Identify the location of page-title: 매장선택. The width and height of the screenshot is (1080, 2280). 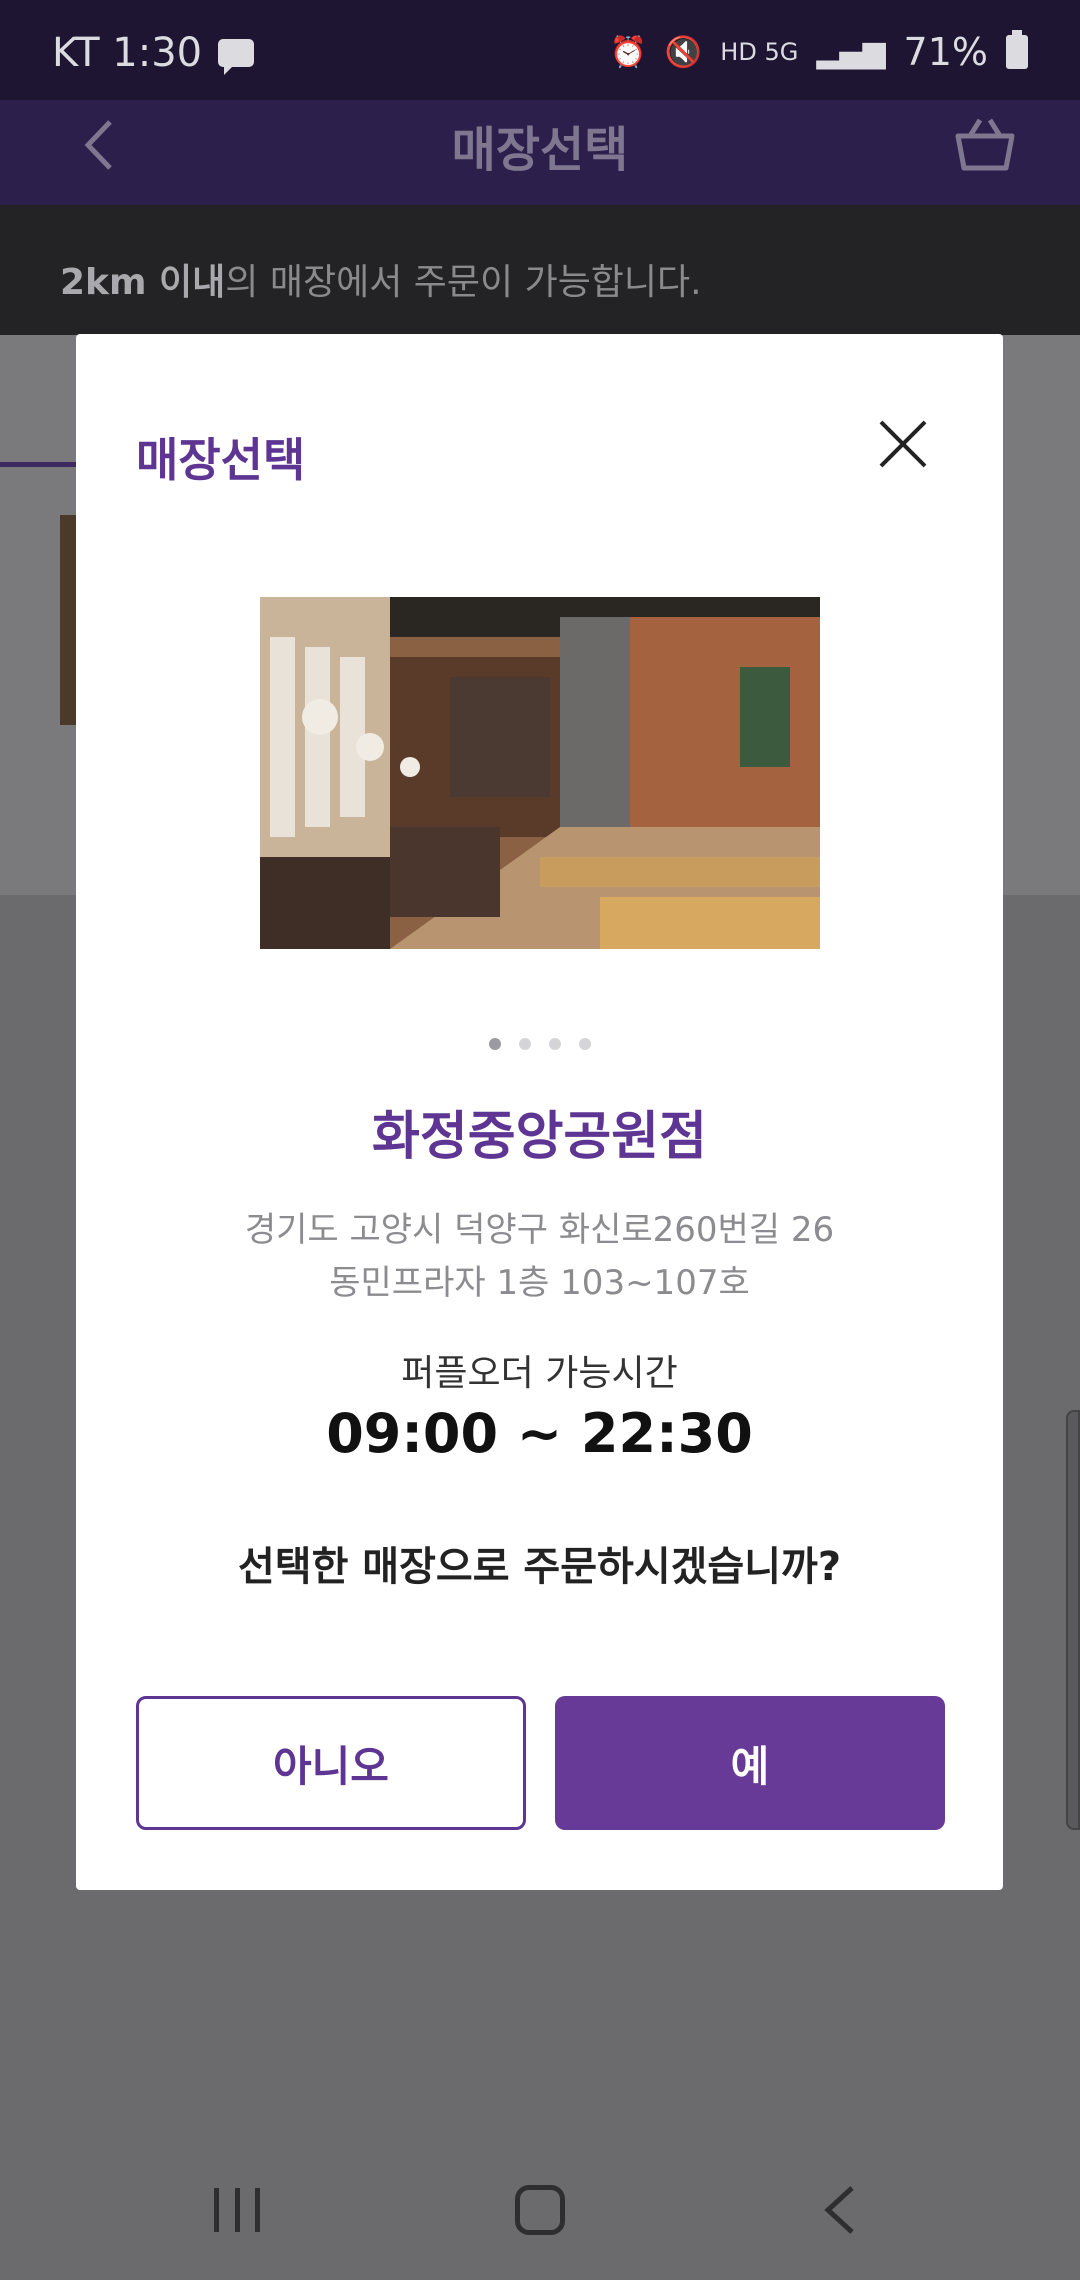
(540, 150).